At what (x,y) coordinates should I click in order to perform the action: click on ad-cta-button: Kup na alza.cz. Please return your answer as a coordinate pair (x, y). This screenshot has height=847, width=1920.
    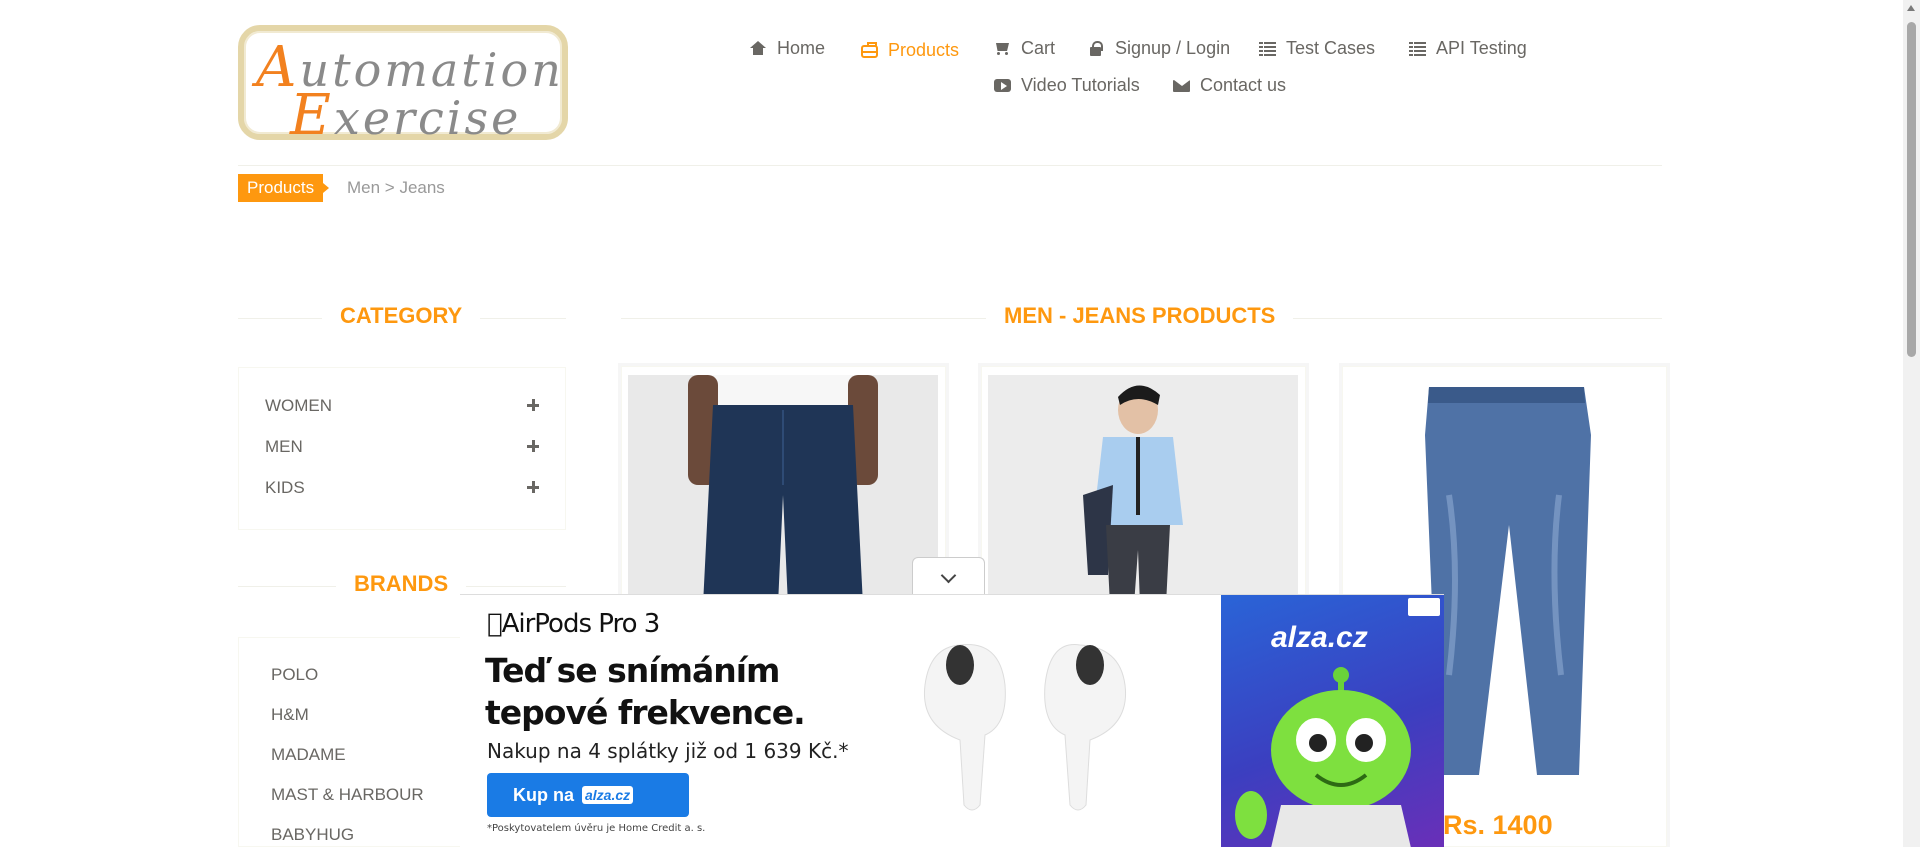
    Looking at the image, I should click on (588, 795).